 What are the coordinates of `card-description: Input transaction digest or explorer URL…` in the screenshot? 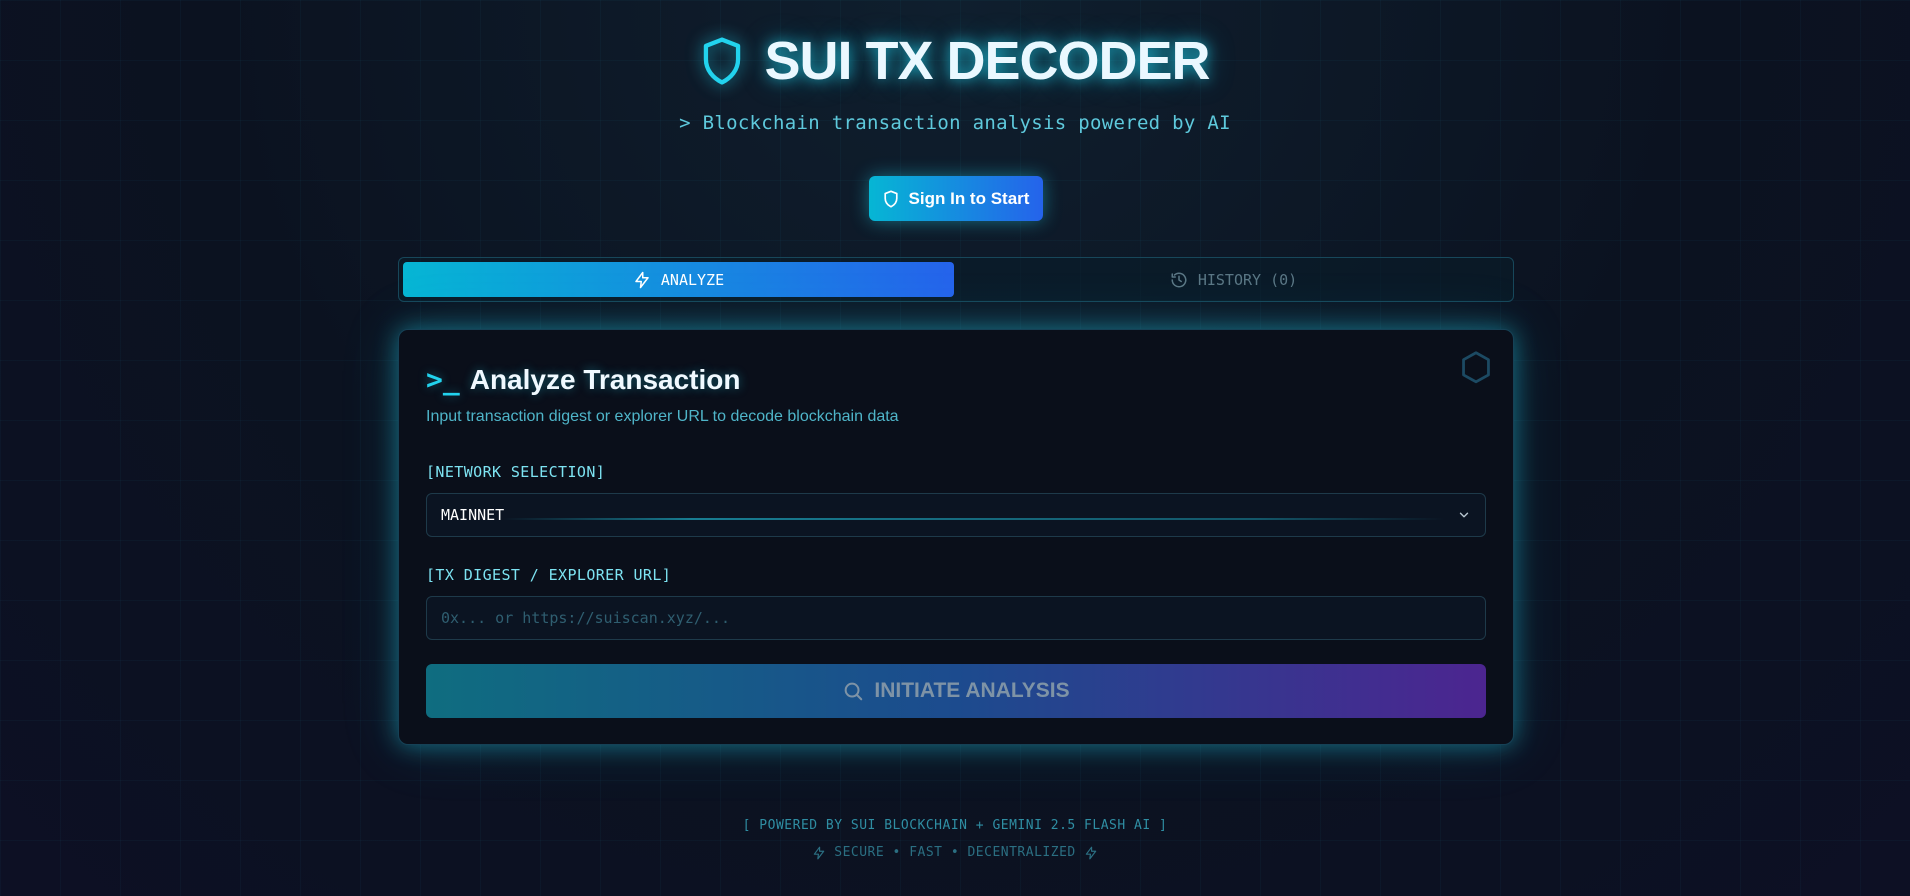 It's located at (662, 416).